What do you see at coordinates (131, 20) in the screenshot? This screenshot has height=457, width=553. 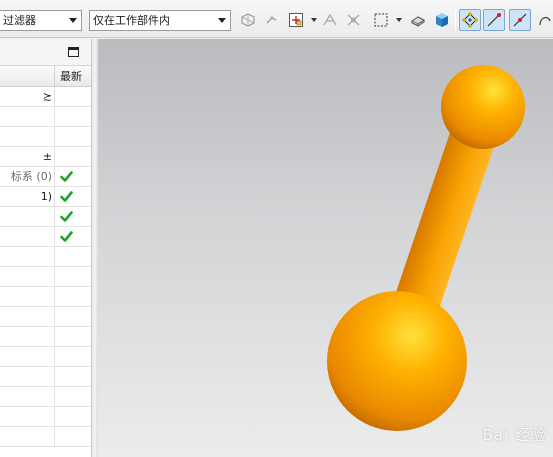 I see `selection-scope-value: 仅在工作部件内` at bounding box center [131, 20].